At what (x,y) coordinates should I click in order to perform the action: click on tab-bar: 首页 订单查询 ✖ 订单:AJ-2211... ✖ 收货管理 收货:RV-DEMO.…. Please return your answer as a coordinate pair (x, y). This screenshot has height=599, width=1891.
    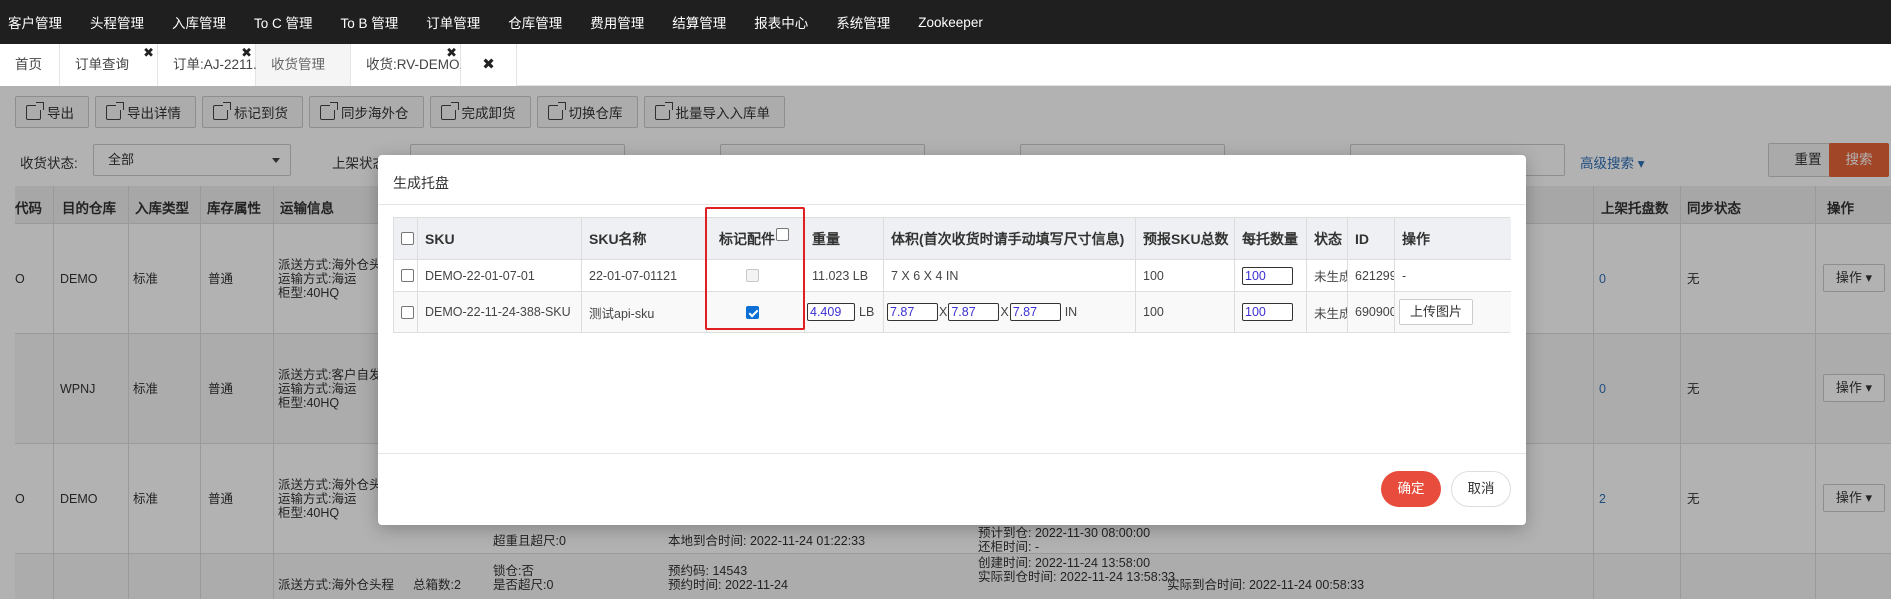
    Looking at the image, I should click on (945, 65).